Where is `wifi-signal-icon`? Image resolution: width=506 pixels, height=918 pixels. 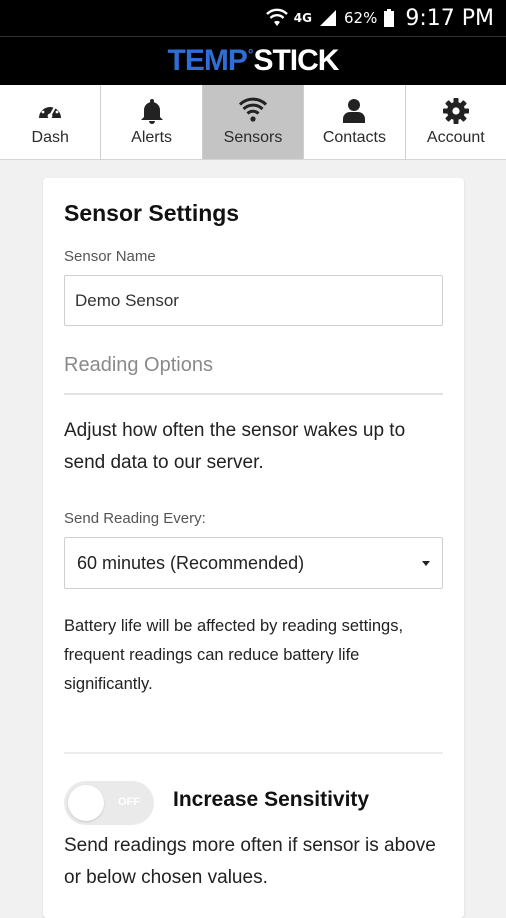 wifi-signal-icon is located at coordinates (253, 109).